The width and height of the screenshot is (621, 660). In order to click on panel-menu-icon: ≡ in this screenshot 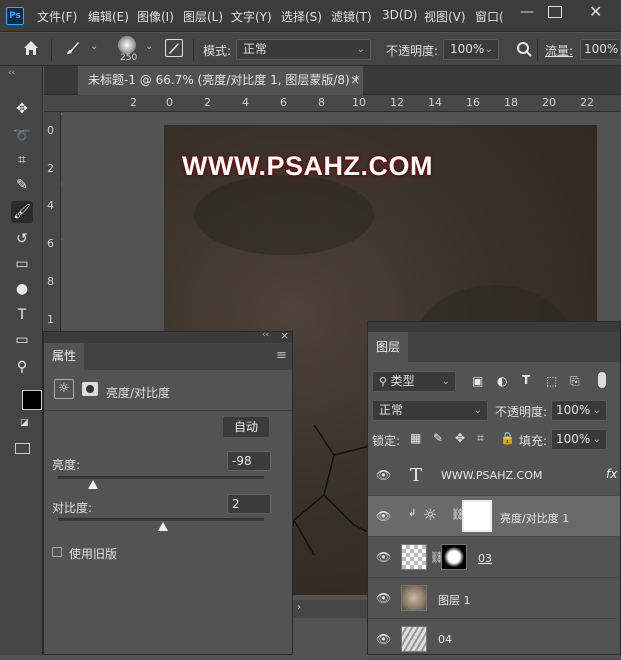, I will do `click(281, 355)`.